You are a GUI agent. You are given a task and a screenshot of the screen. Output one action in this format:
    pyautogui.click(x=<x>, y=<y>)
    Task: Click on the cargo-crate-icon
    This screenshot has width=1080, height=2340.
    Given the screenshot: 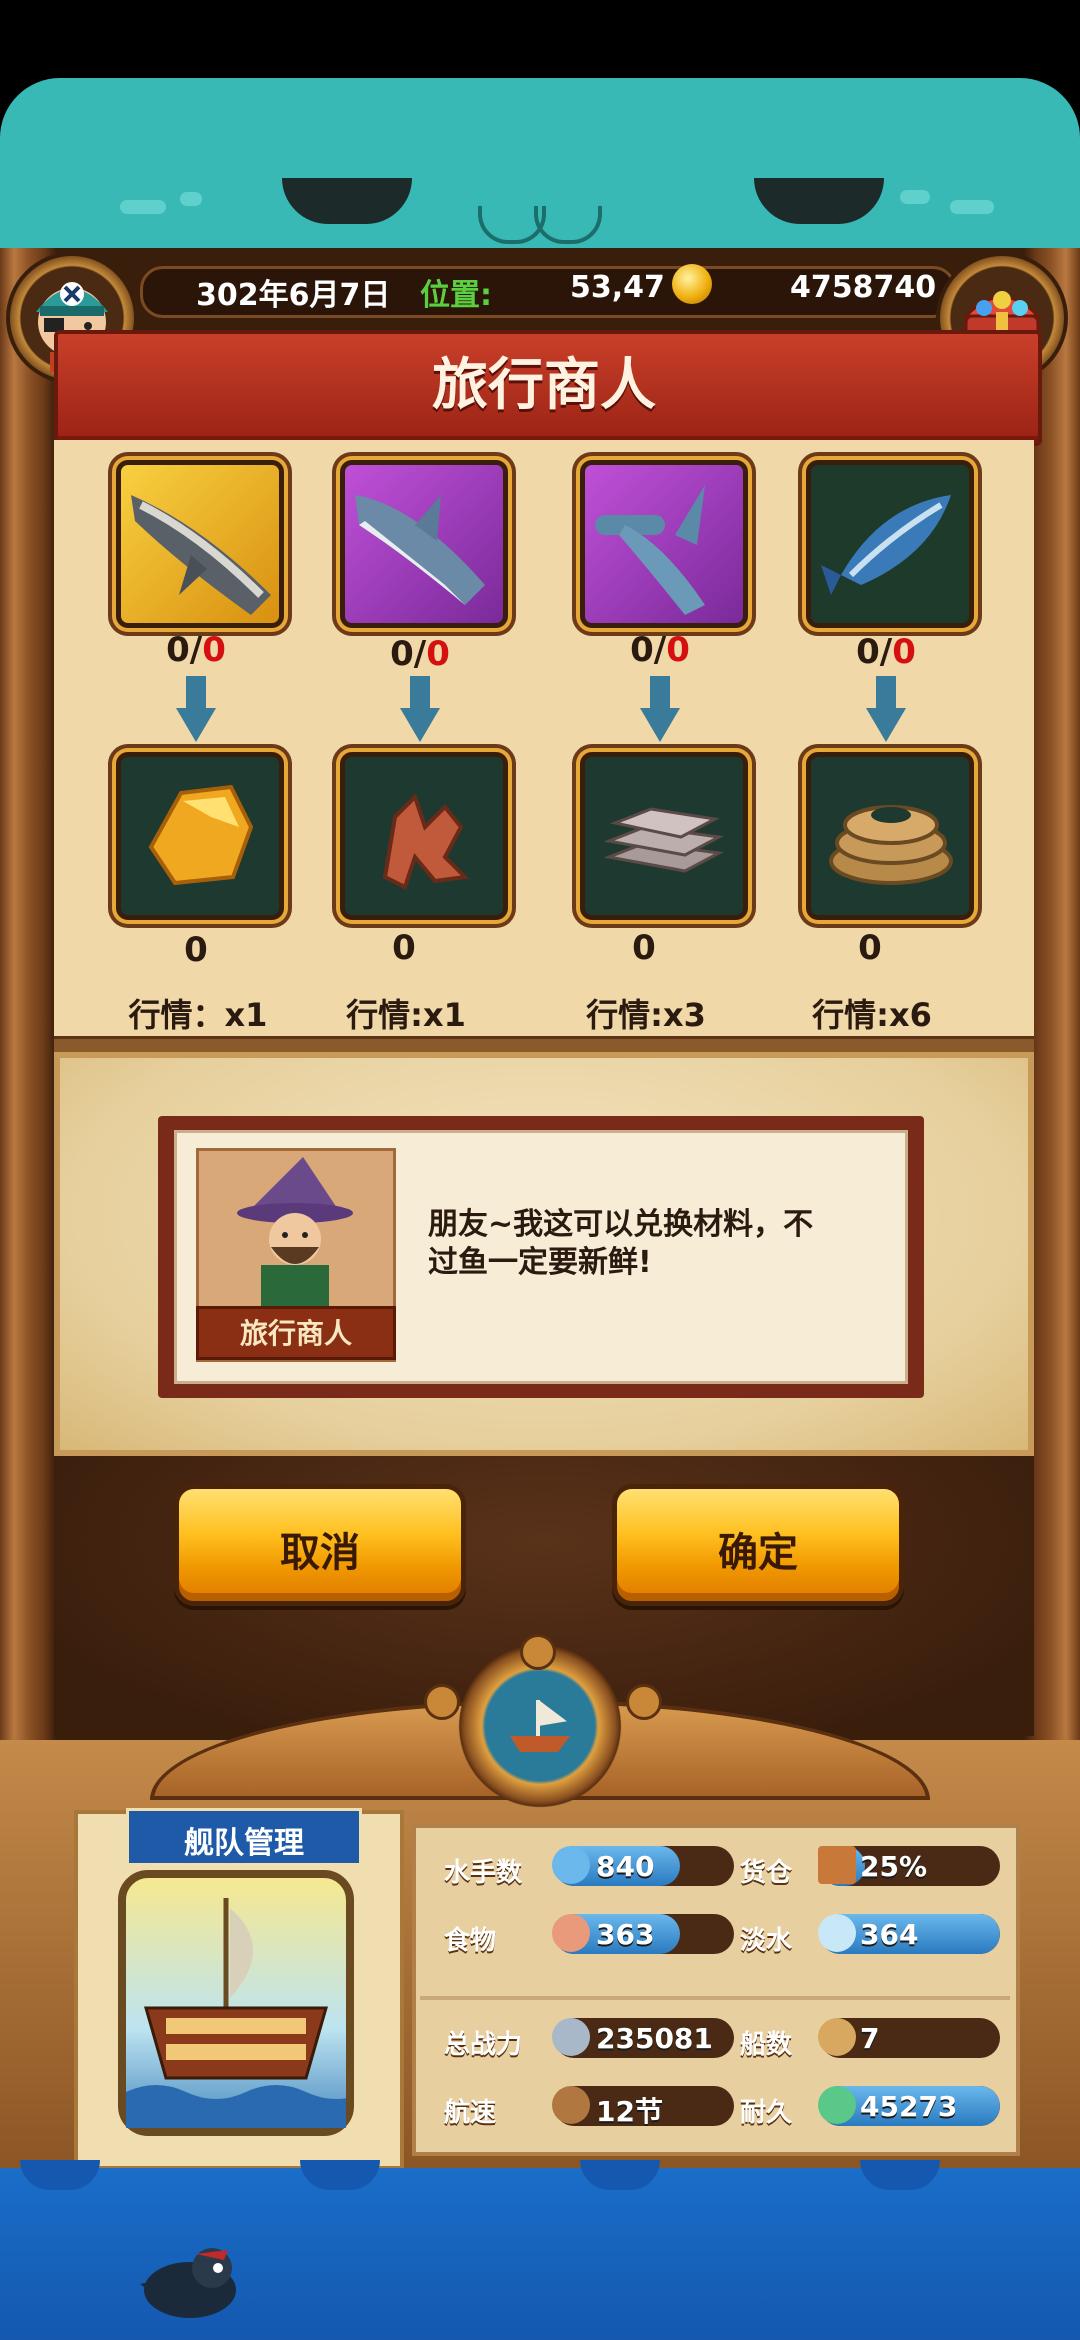 What is the action you would take?
    pyautogui.click(x=837, y=1865)
    